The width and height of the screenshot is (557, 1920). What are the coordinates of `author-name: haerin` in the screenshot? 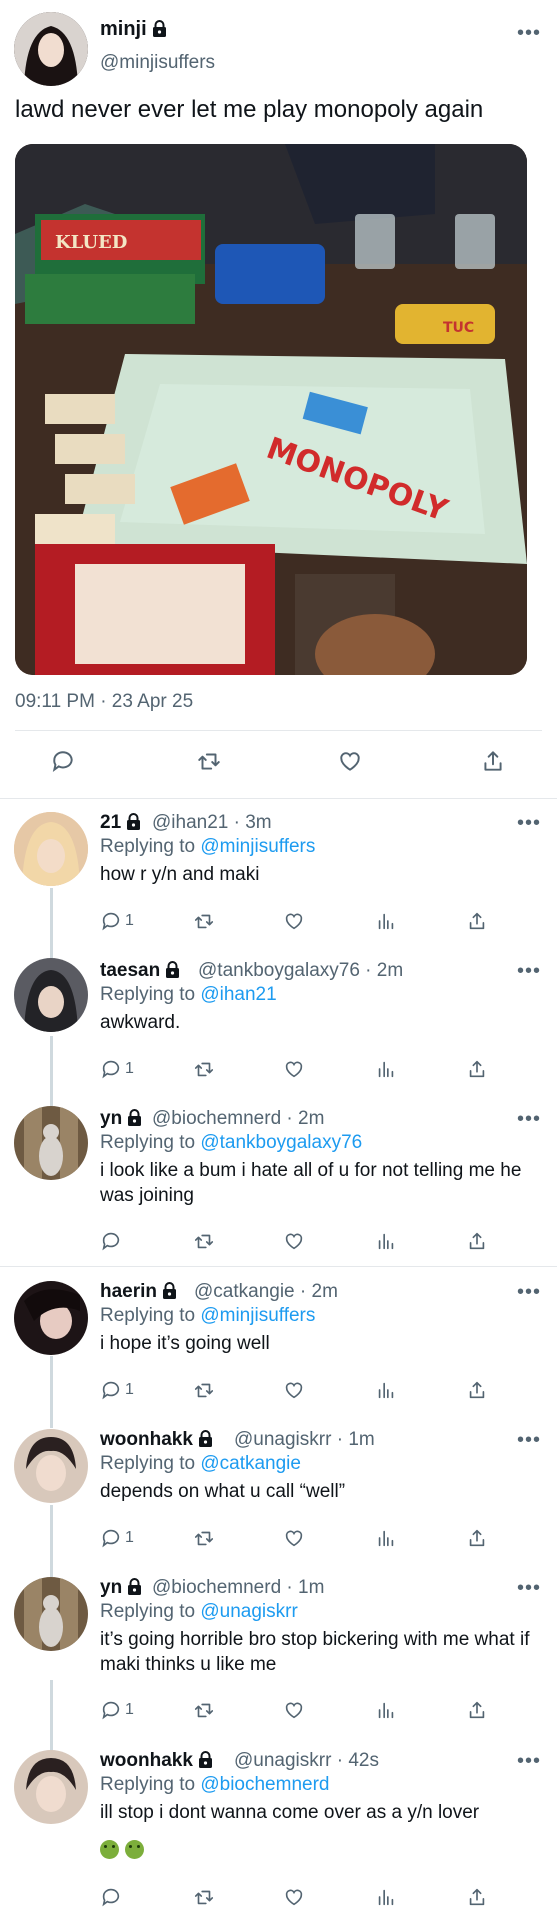 It's located at (138, 1293).